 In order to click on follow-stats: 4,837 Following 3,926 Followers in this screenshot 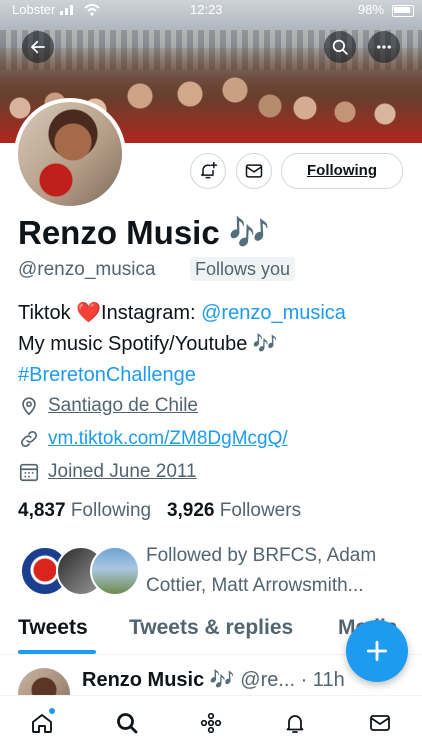, I will do `click(159, 511)`.